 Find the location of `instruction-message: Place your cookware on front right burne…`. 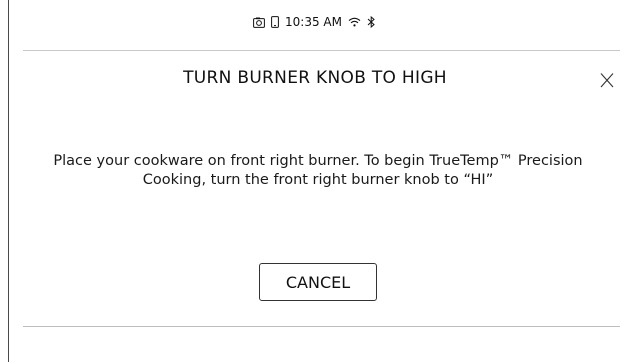

instruction-message: Place your cookware on front right burne… is located at coordinates (318, 170).